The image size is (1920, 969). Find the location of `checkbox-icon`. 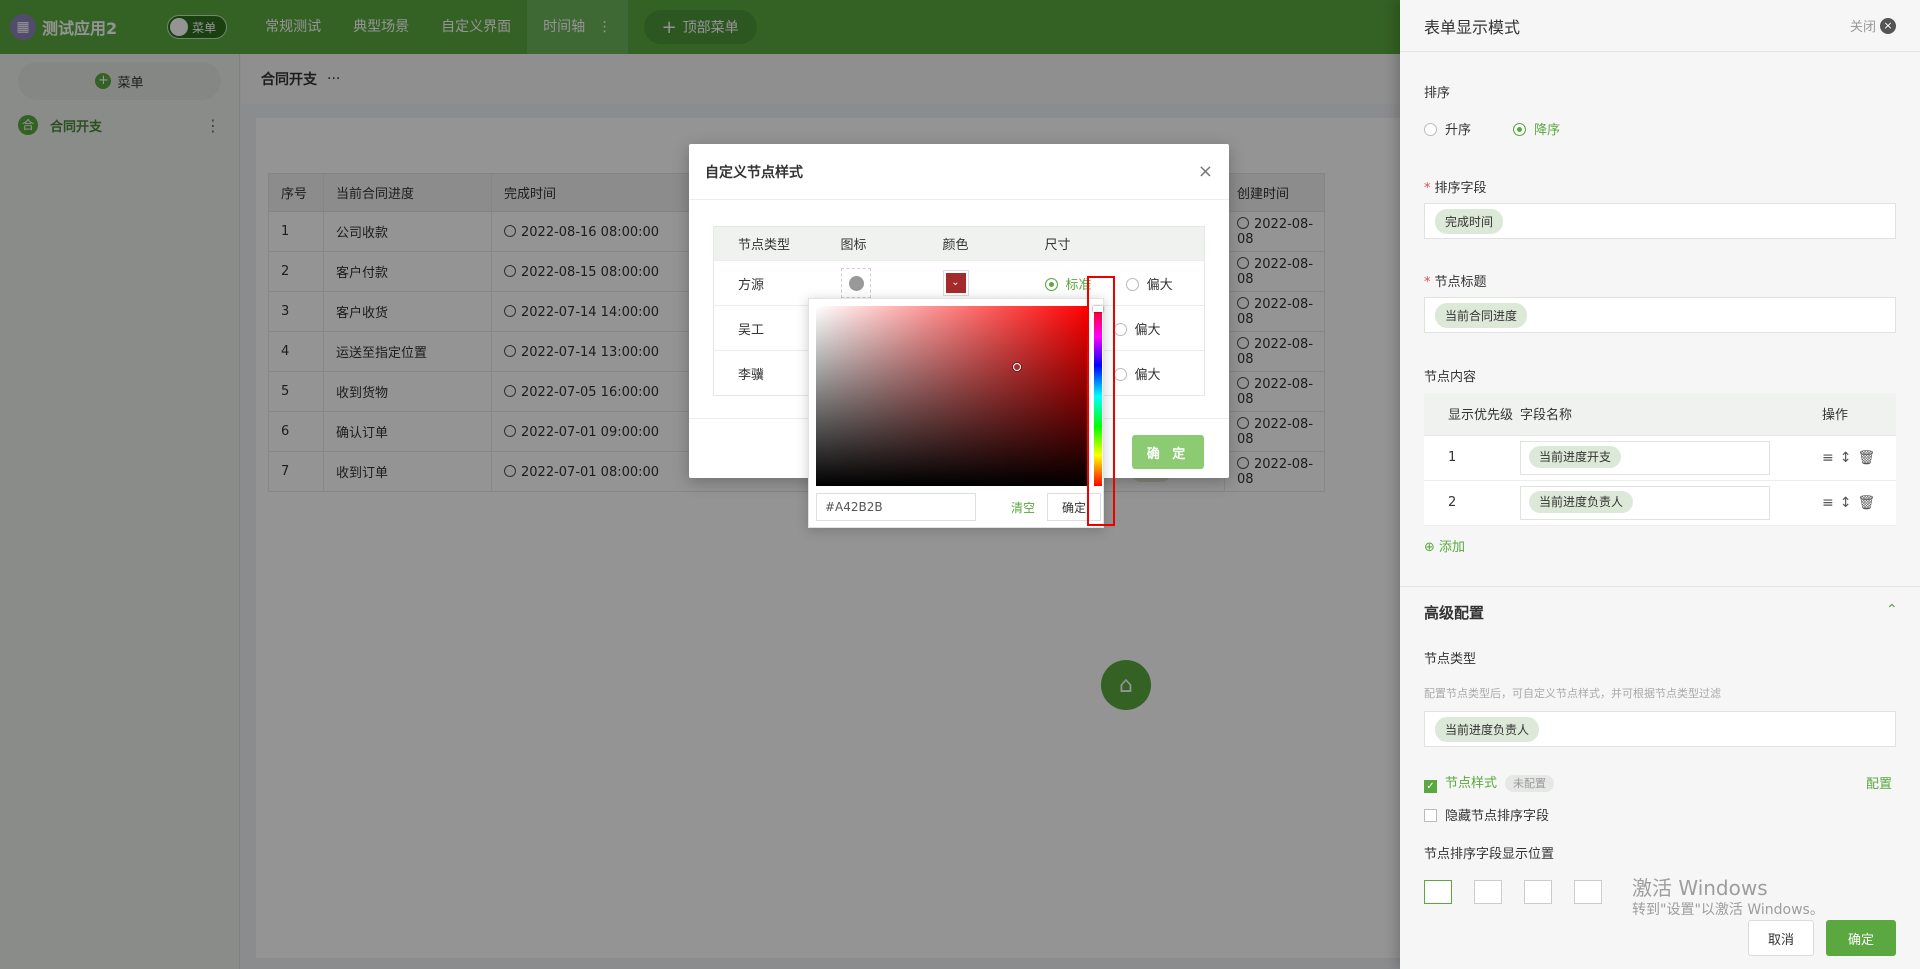

checkbox-icon is located at coordinates (1430, 815).